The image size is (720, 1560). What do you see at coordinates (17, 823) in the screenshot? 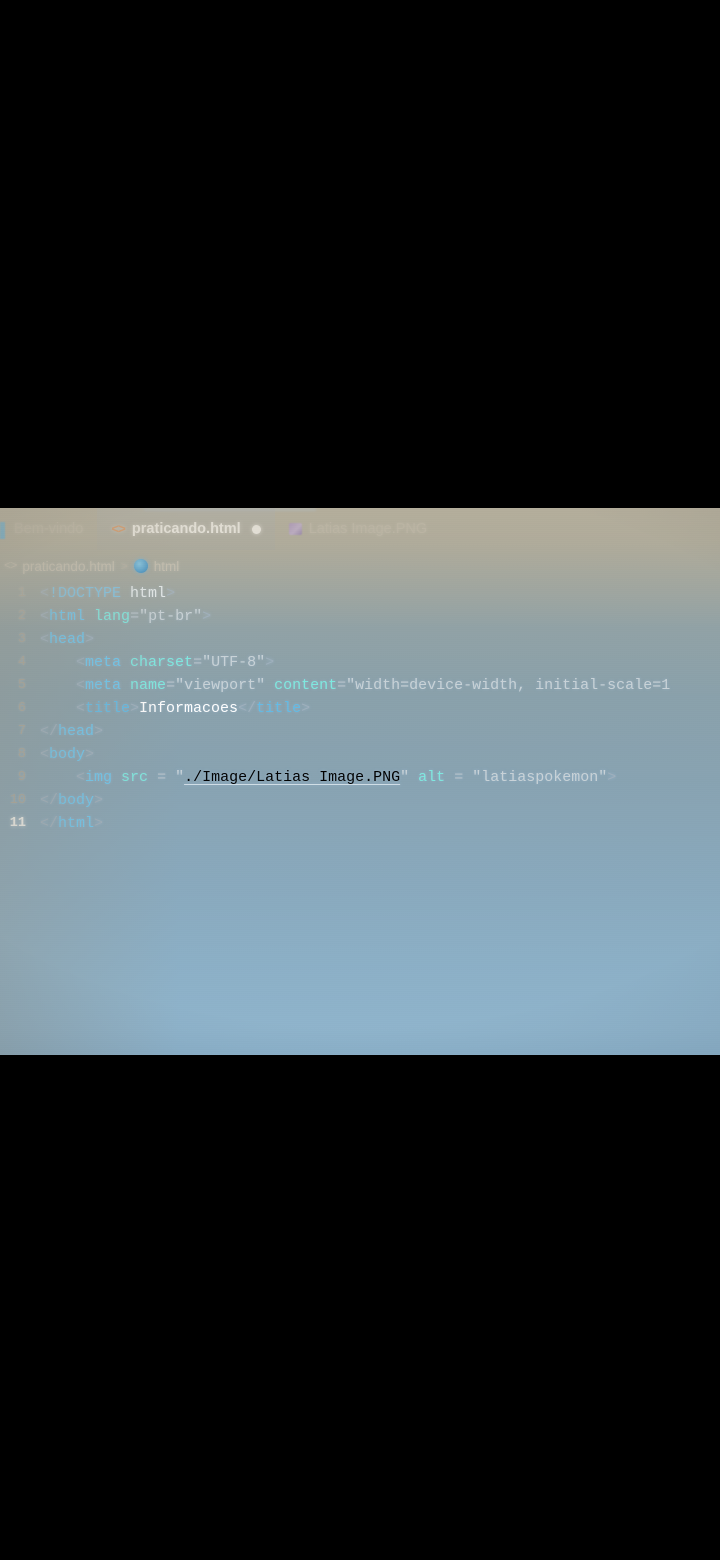
I see `line-number: 11` at bounding box center [17, 823].